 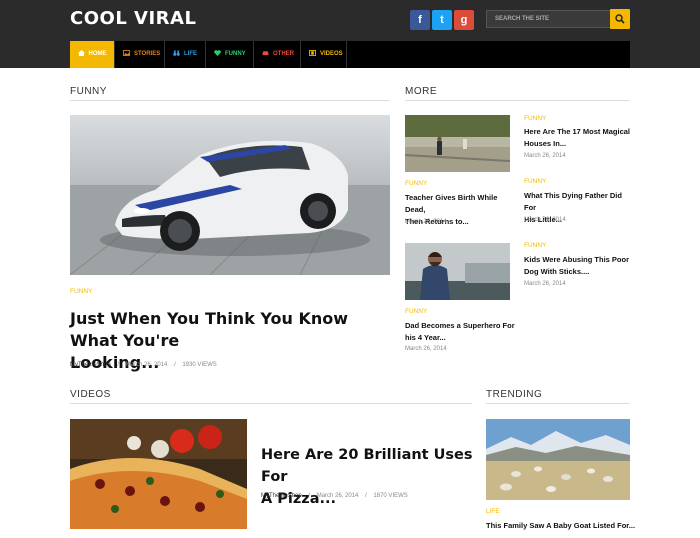 What do you see at coordinates (176, 53) in the screenshot?
I see `binoculars-icon` at bounding box center [176, 53].